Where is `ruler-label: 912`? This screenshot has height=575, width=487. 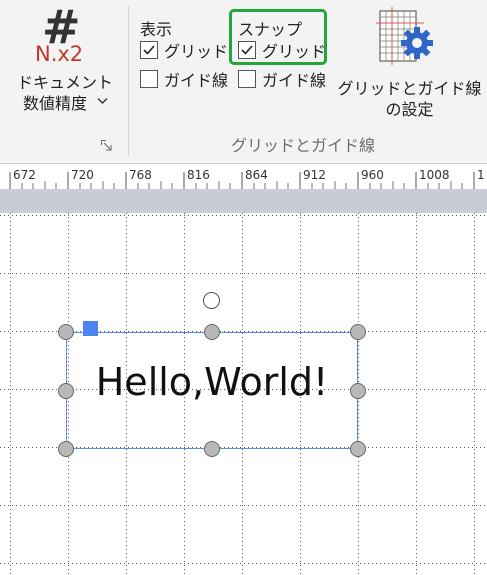 ruler-label: 912 is located at coordinates (314, 175).